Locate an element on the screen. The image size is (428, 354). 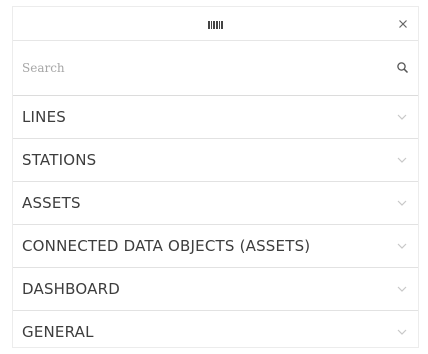
close-button is located at coordinates (403, 24).